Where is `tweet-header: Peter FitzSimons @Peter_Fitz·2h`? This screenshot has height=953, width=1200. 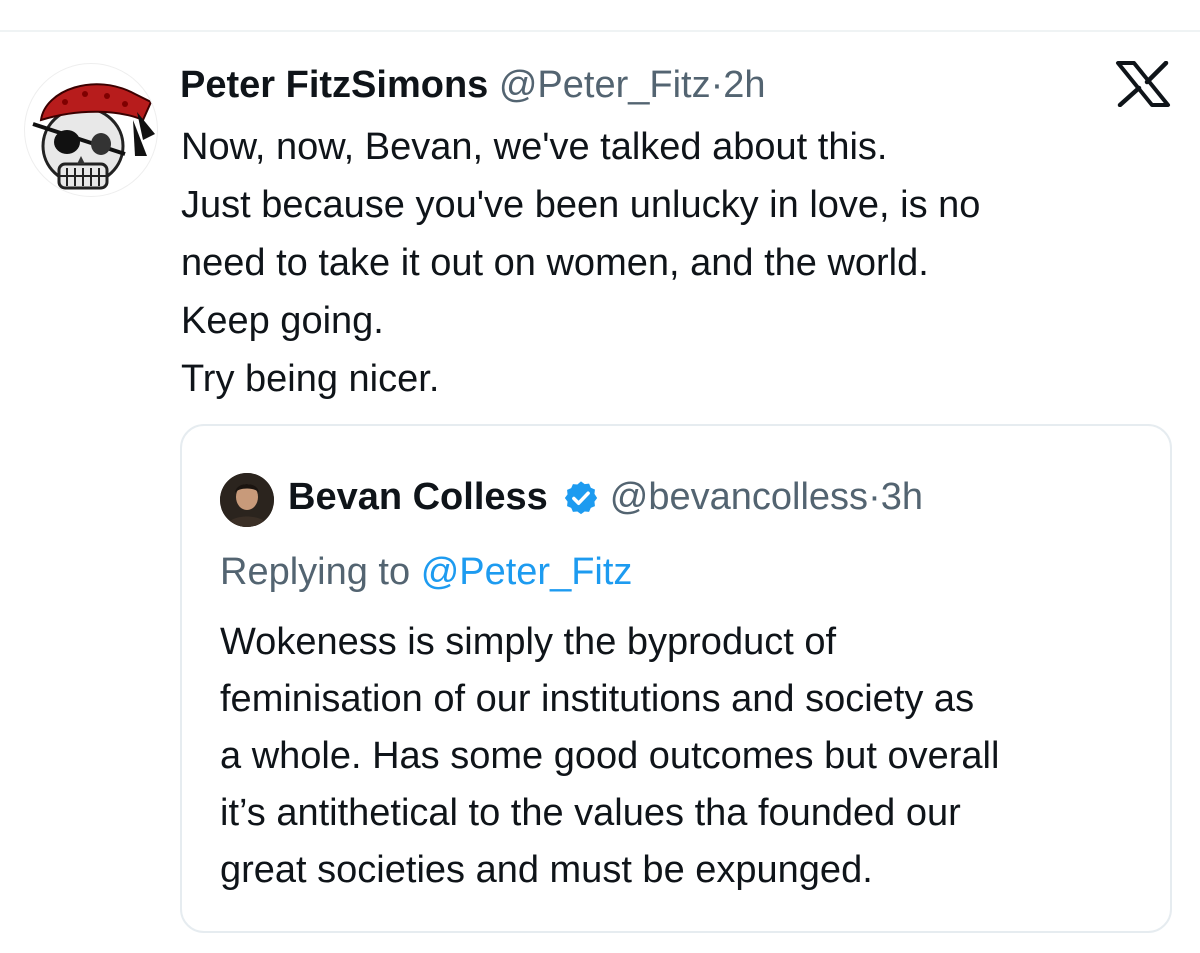
tweet-header: Peter FitzSimons @Peter_Fitz·2h is located at coordinates (473, 85).